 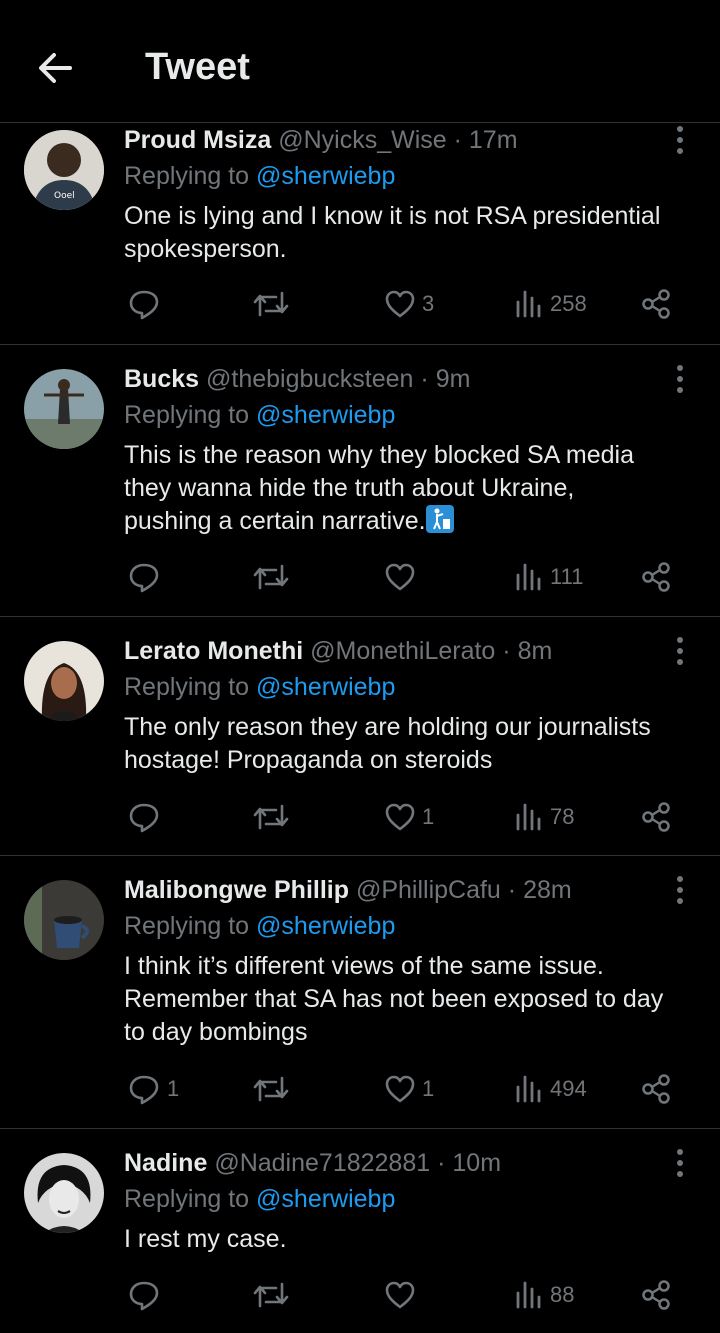 I want to click on top-bar: Tweet, so click(x=360, y=61).